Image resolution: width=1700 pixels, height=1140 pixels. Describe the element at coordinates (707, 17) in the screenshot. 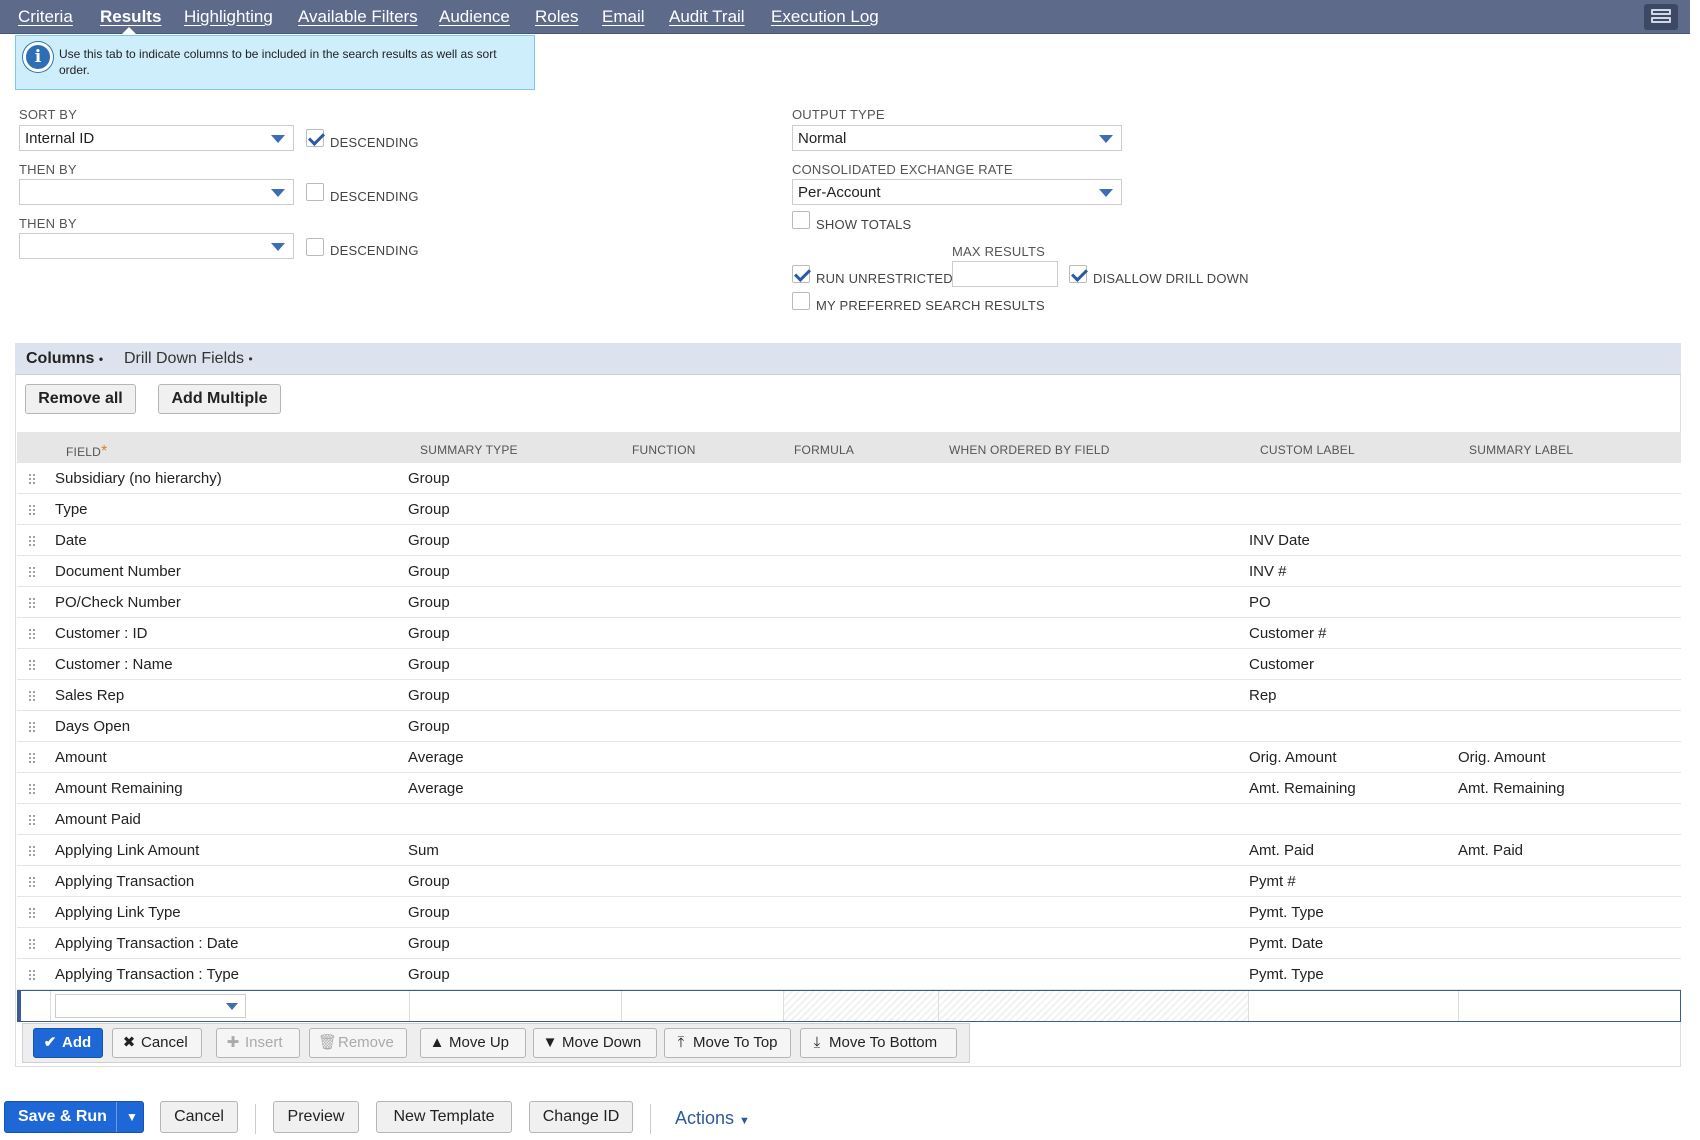

I see `tab-audit-trail: Audit Trail` at that location.